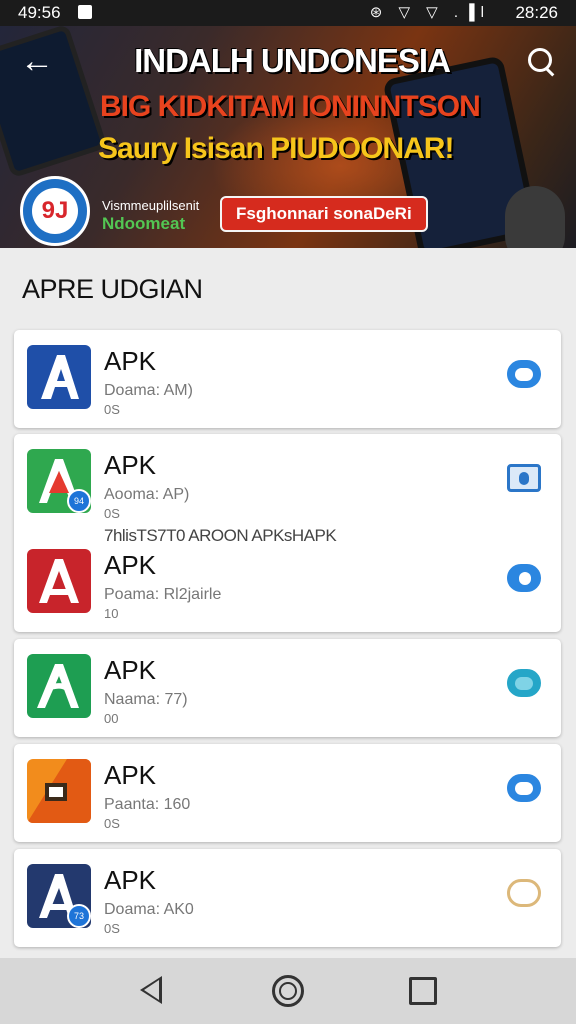  Describe the element at coordinates (535, 217) in the screenshot. I see `banner-mouse` at that location.